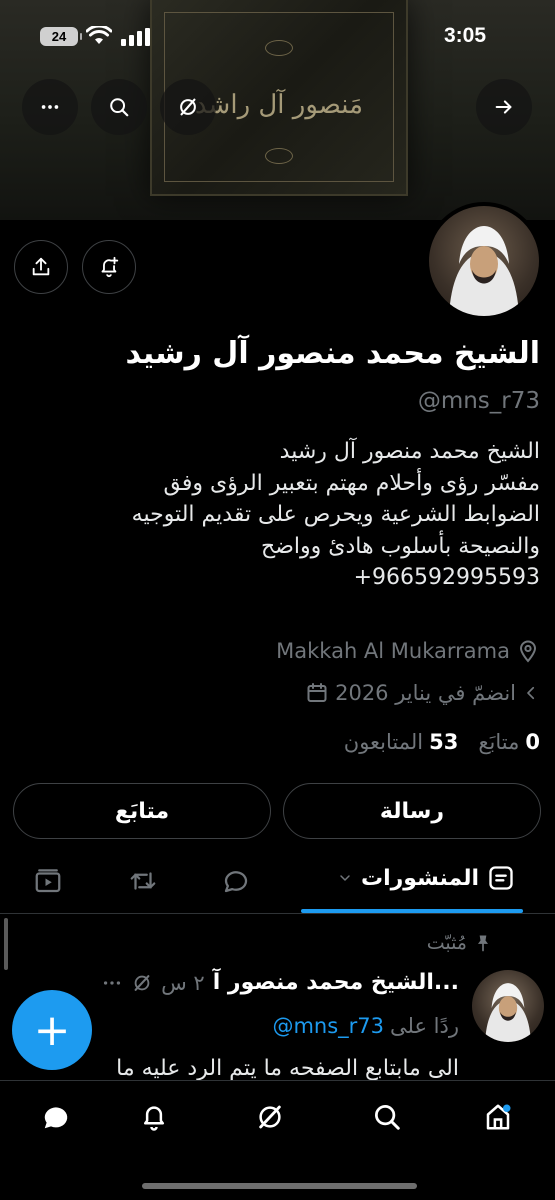 This screenshot has width=555, height=1200. I want to click on search-button, so click(119, 107).